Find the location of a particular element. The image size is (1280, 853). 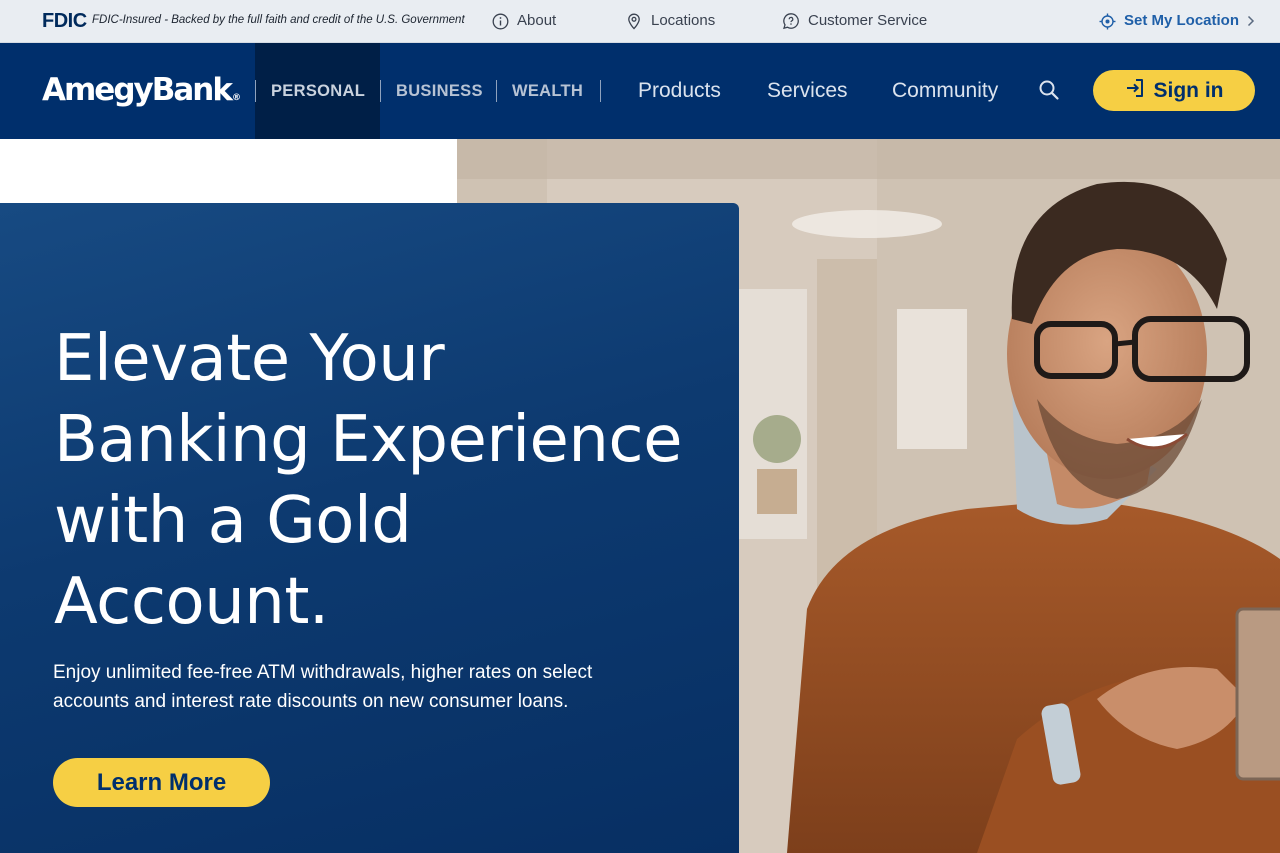

segment-wealth: WEALTH is located at coordinates (547, 91).